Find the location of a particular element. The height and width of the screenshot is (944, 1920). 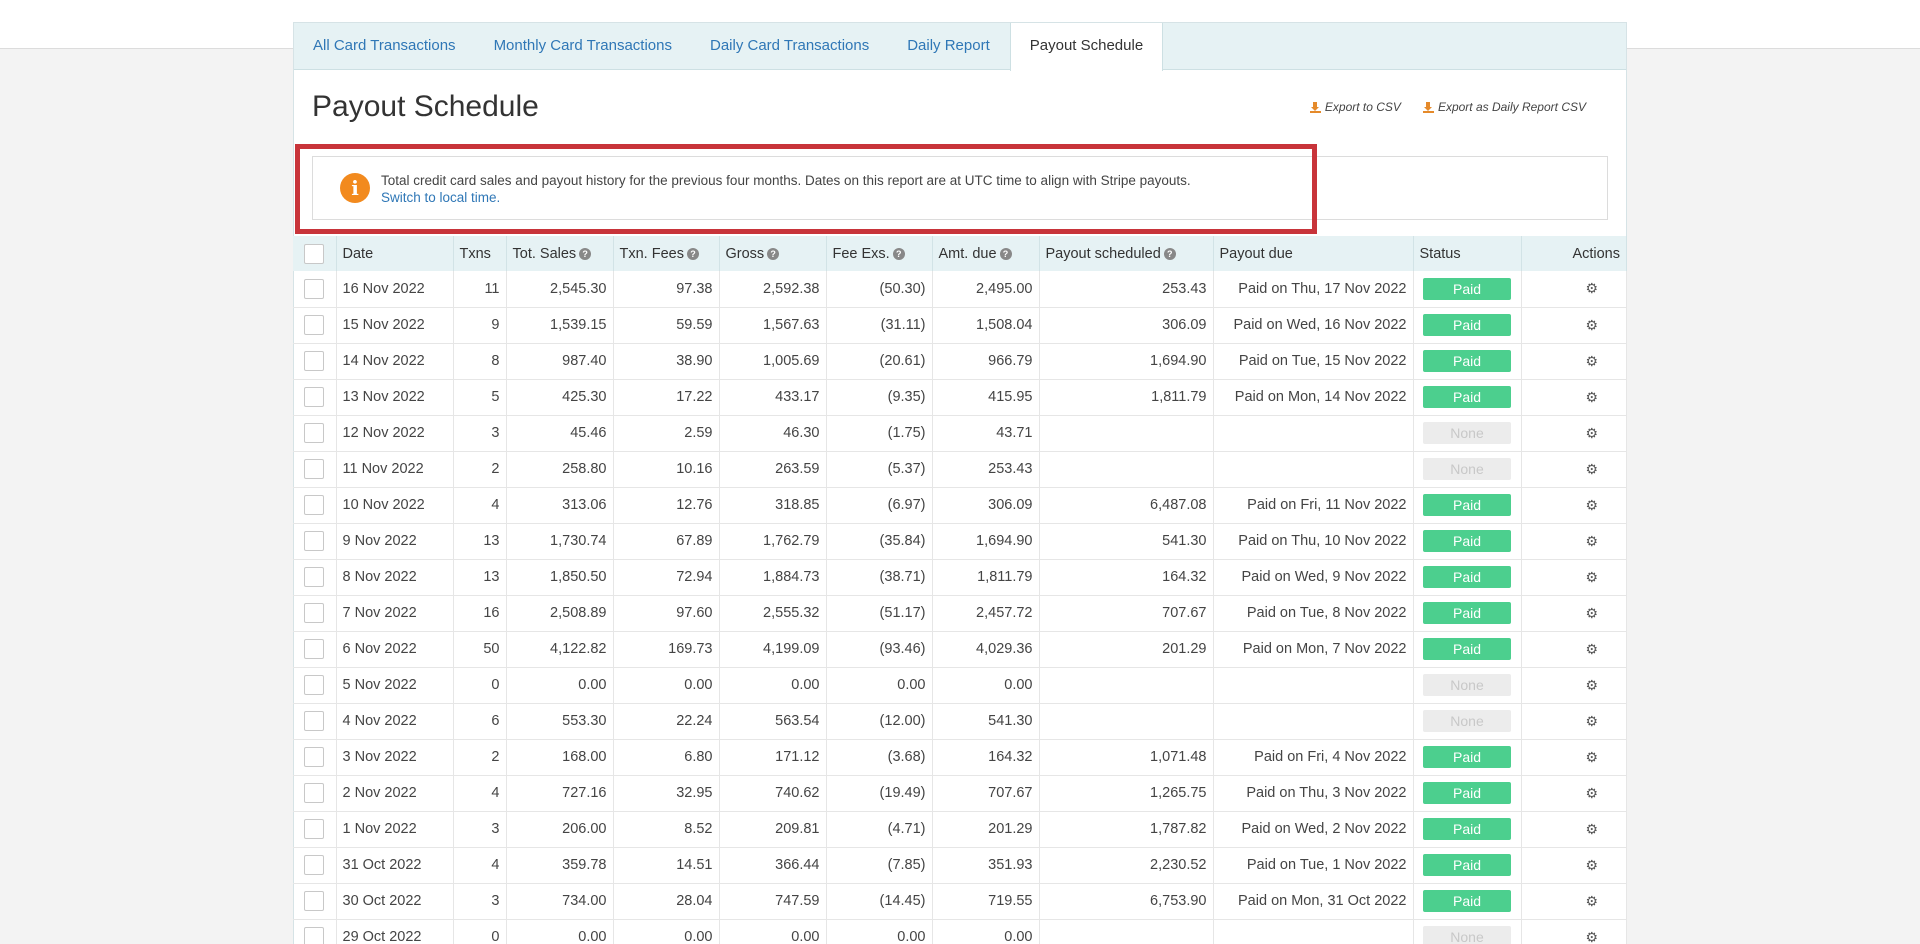

export-daily-csv-label: Export as Daily Report CSV is located at coordinates (1511, 107).